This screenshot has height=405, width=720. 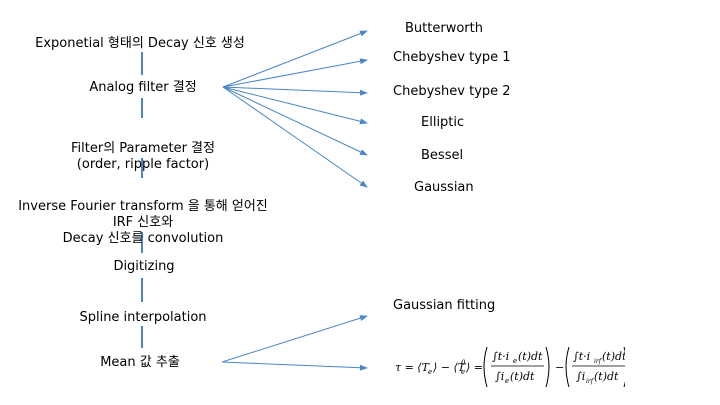 I want to click on mean-arrows, so click(x=294, y=343).